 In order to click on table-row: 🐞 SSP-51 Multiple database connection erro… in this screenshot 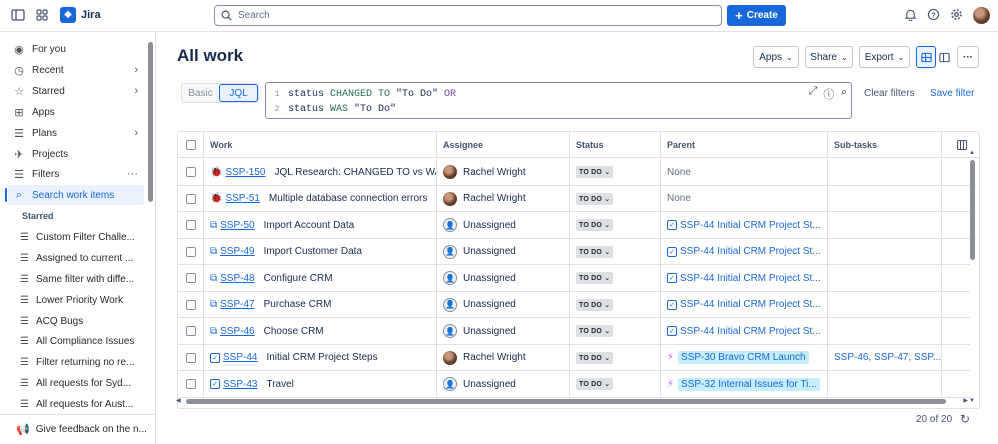, I will do `click(574, 198)`.